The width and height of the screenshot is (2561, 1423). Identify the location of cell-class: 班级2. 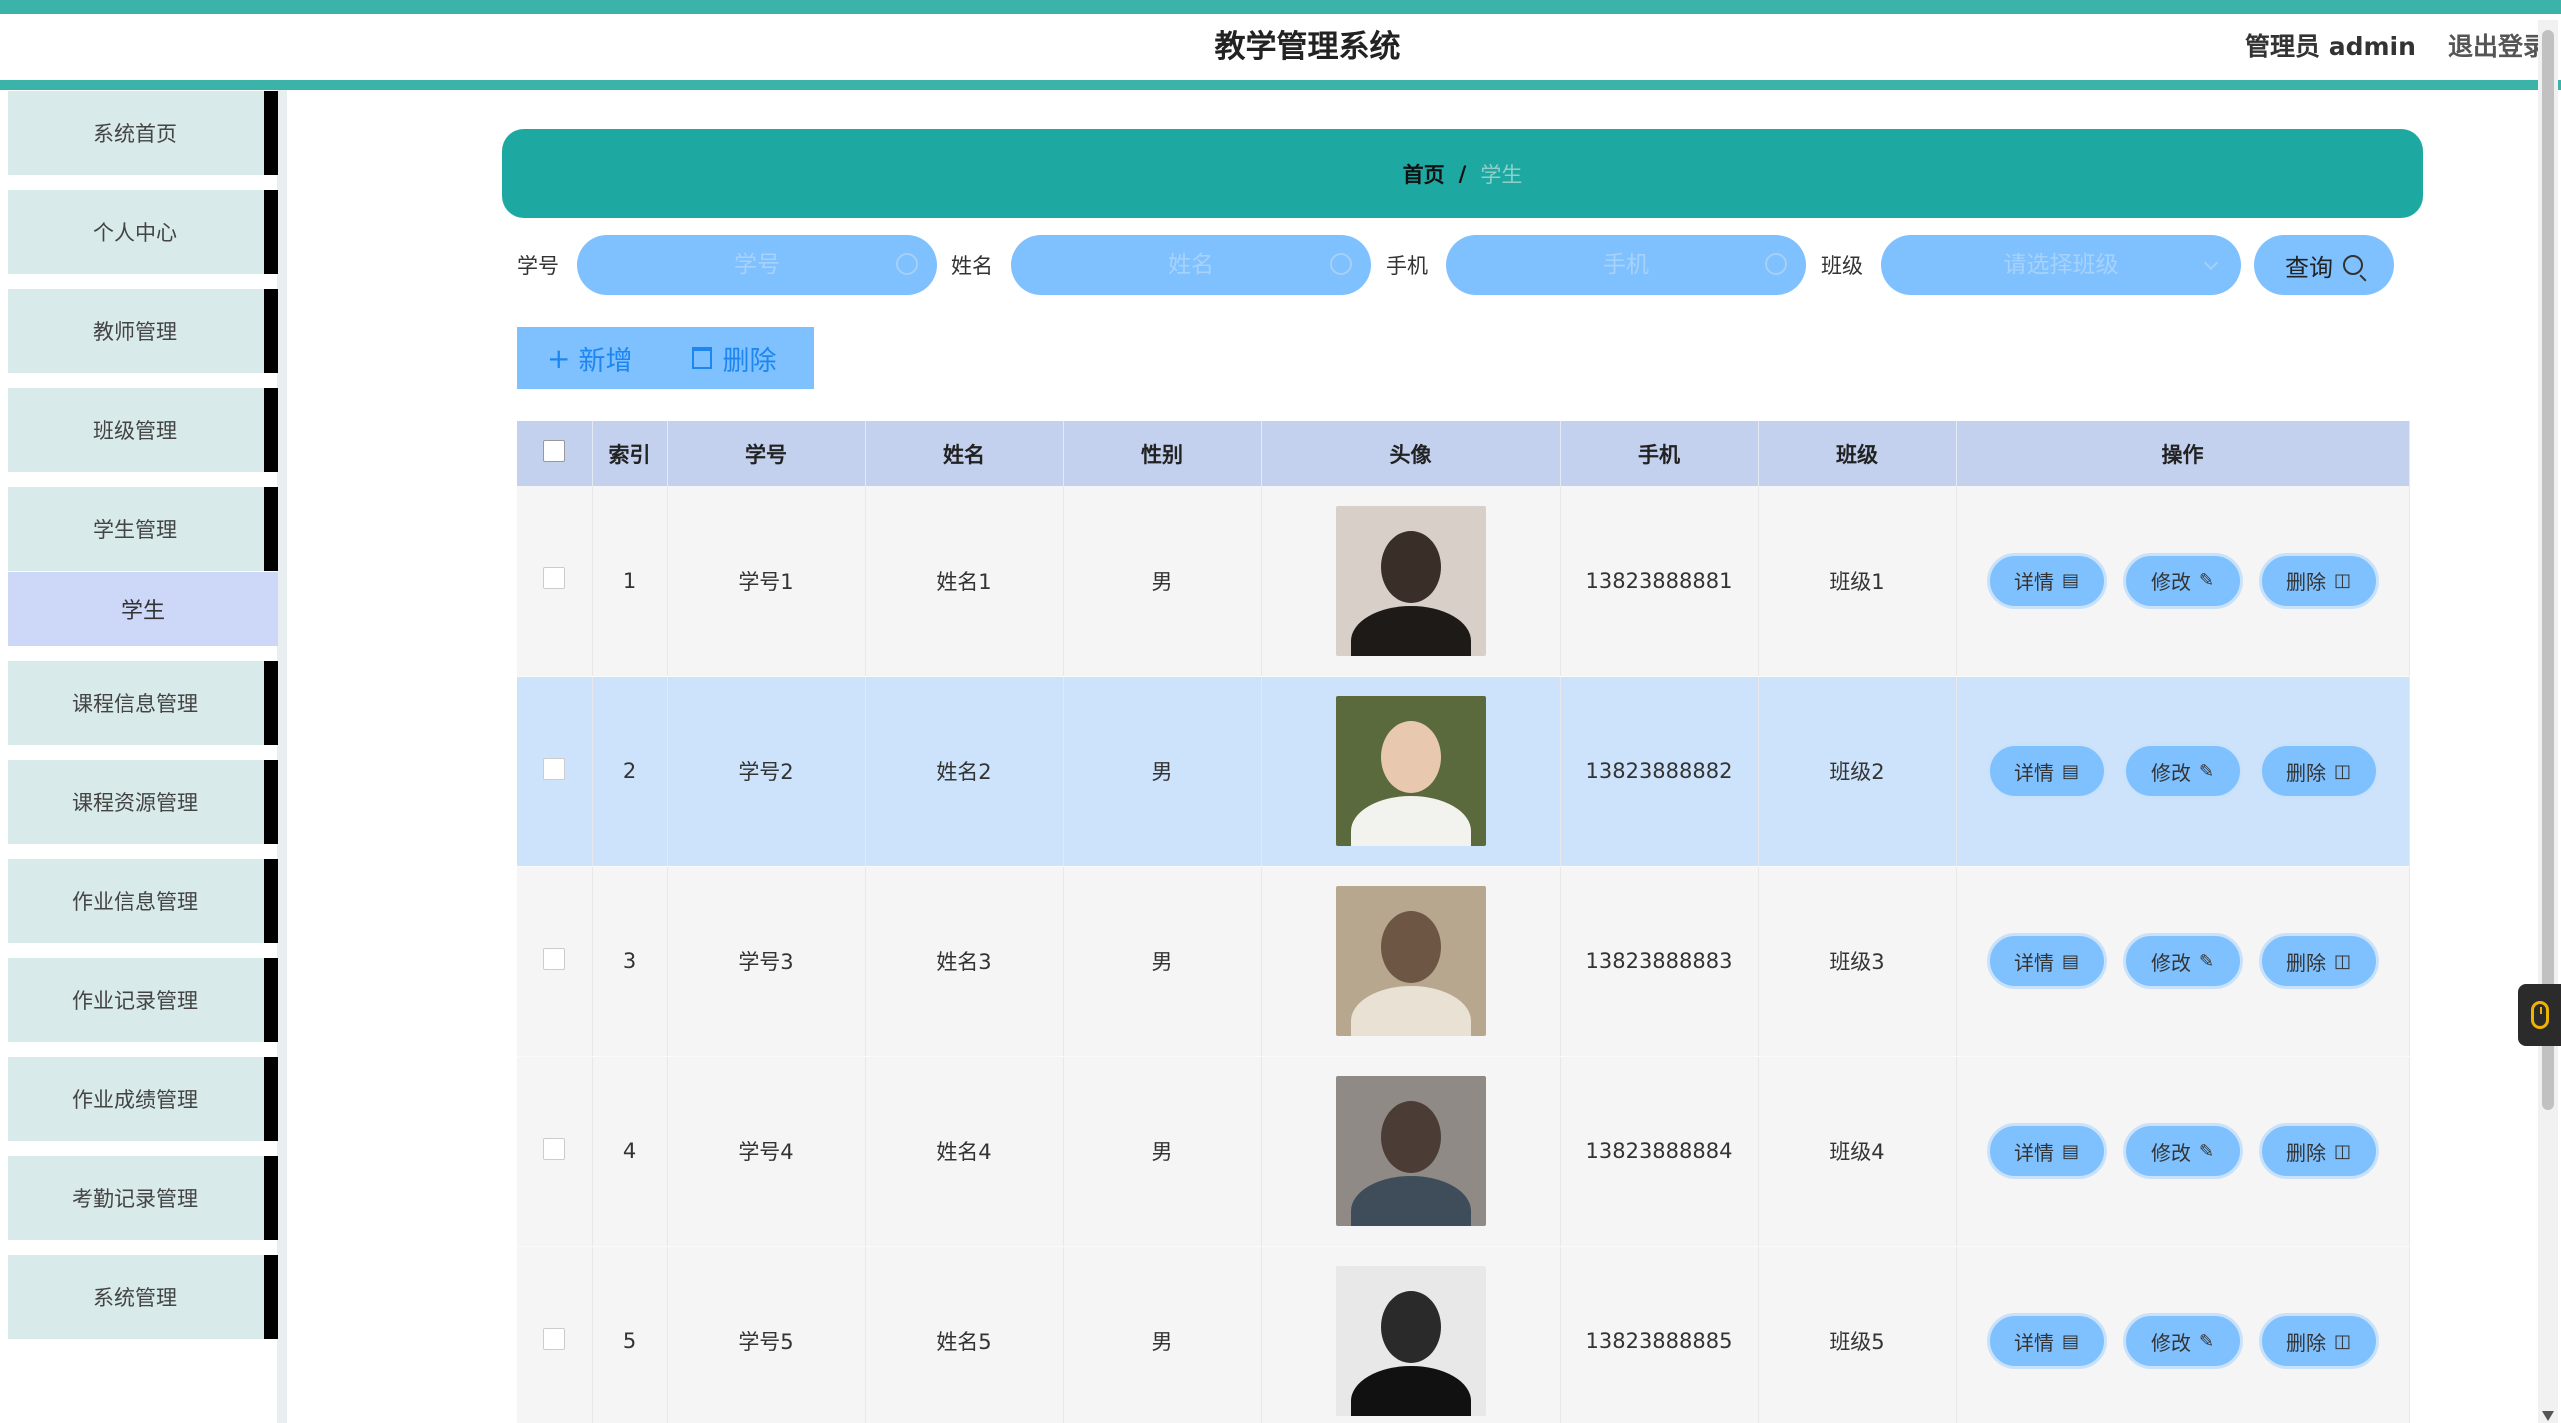
(1857, 771).